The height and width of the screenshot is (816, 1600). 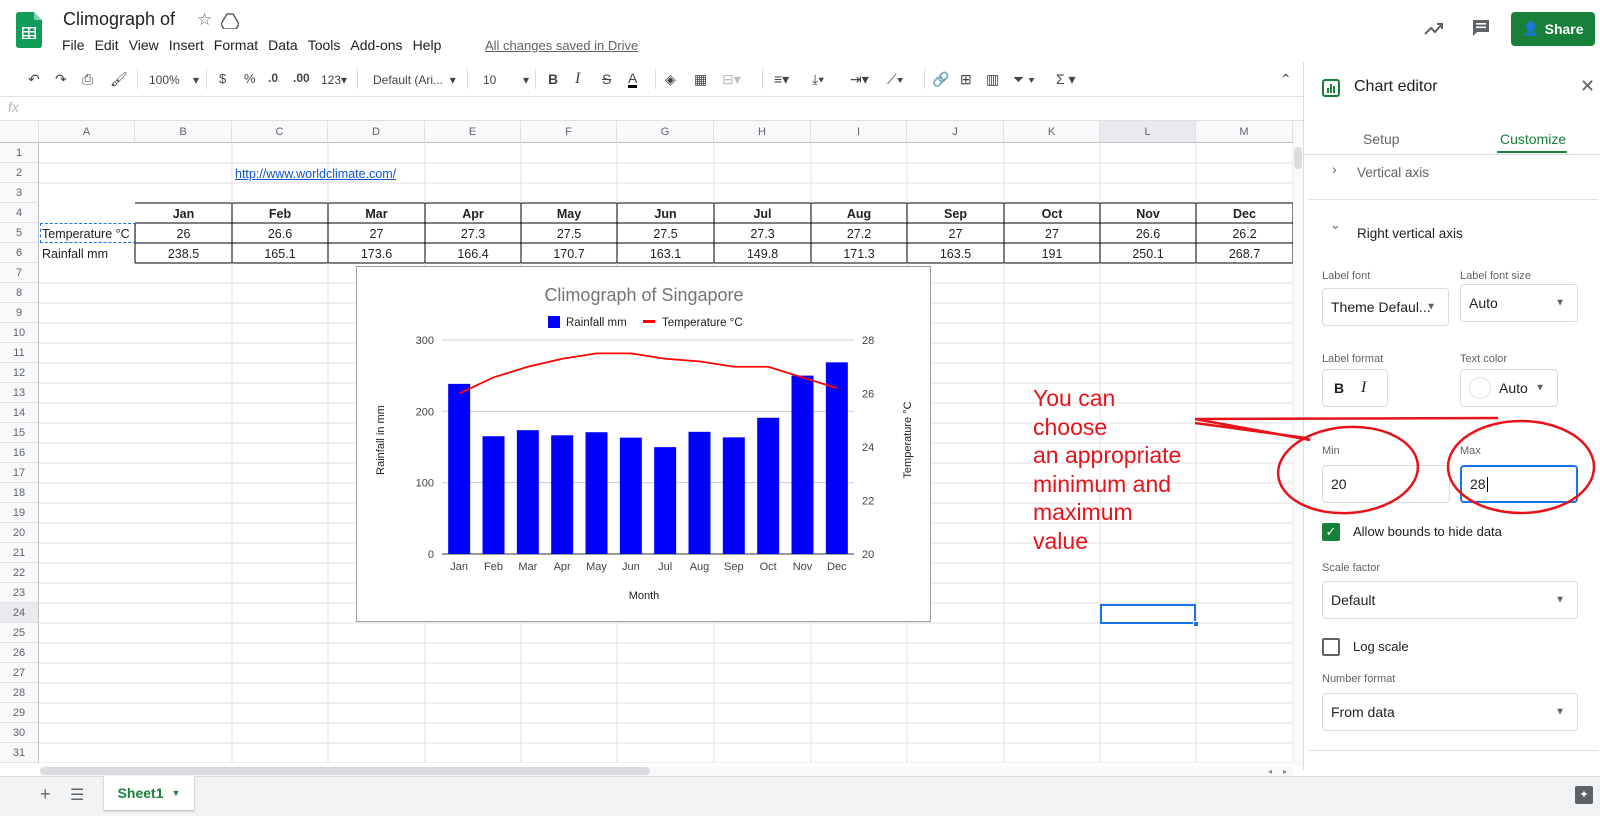 What do you see at coordinates (1481, 28) in the screenshot?
I see `comment-icon` at bounding box center [1481, 28].